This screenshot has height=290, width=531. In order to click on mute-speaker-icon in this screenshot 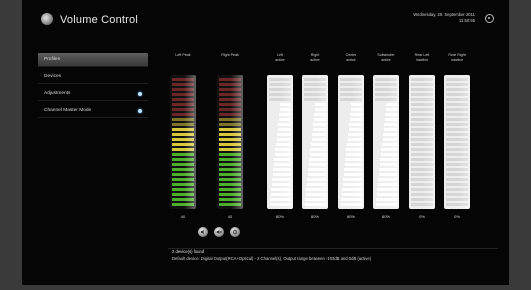, I will do `click(219, 232)`.